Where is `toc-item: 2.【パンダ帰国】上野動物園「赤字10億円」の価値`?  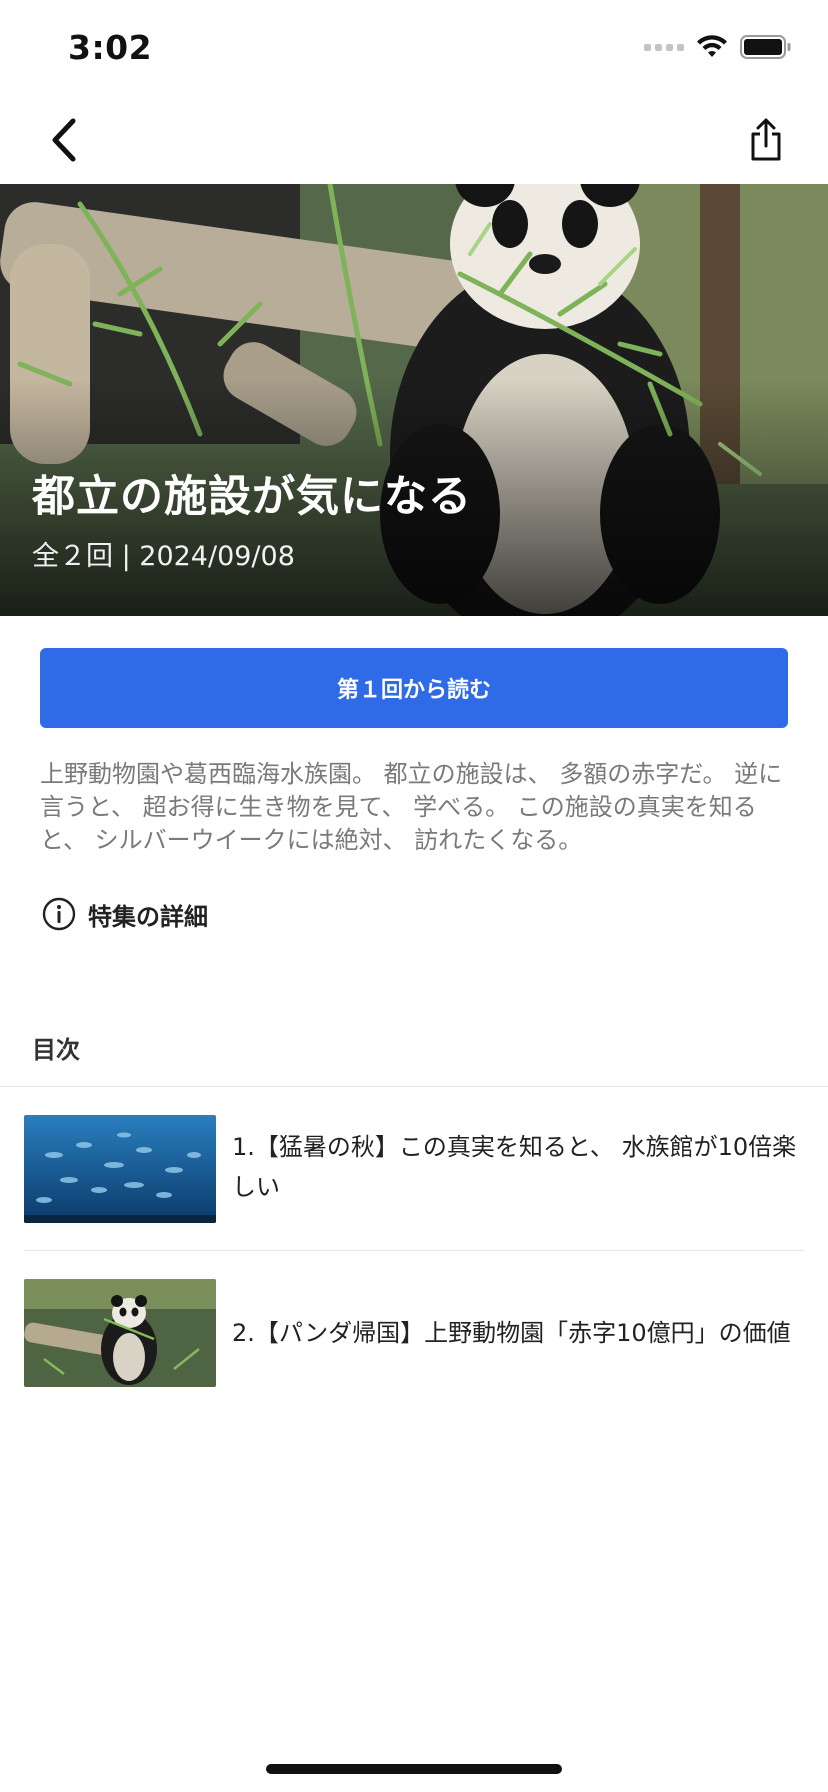 toc-item: 2.【パンダ帰国】上野動物園「赤字10億円」の価値 is located at coordinates (414, 1333).